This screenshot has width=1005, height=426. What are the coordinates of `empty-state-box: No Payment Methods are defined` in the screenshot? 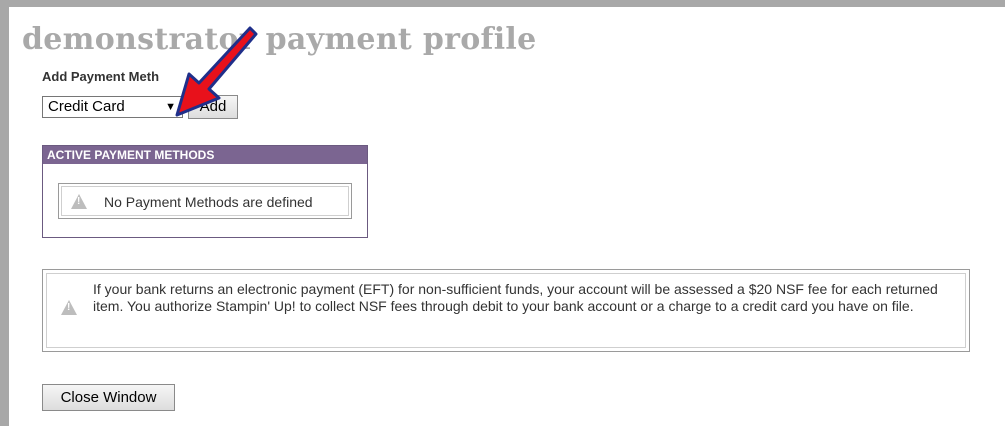 It's located at (205, 201).